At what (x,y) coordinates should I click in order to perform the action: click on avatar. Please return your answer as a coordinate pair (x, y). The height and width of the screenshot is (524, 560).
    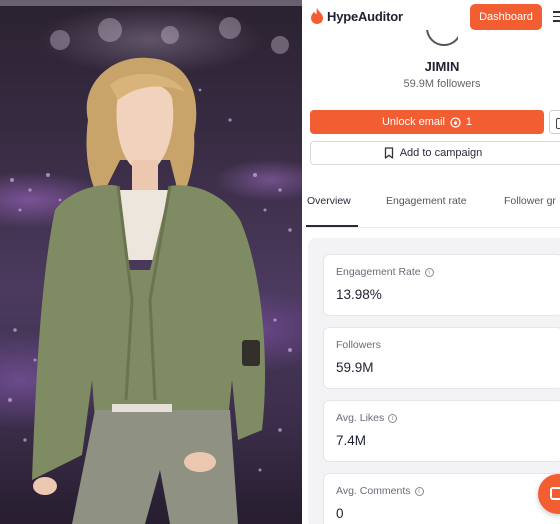
    Looking at the image, I should click on (442, 38).